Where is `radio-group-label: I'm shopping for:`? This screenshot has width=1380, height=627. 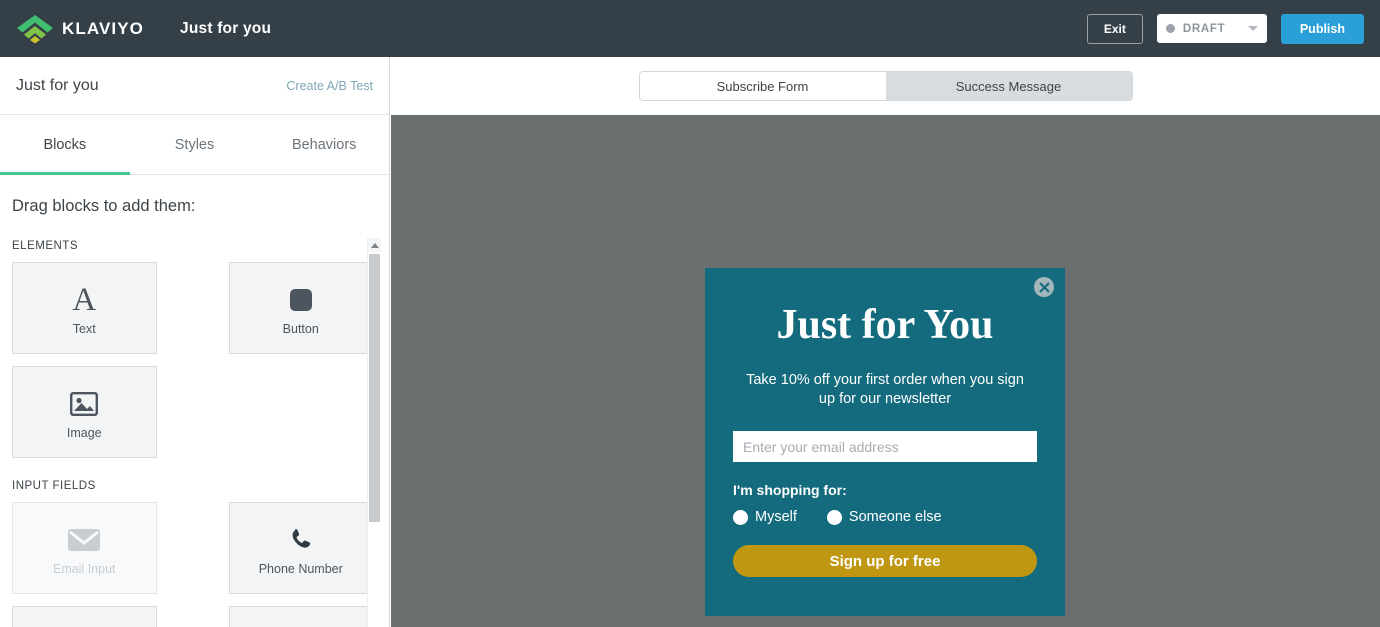
radio-group-label: I'm shopping for: is located at coordinates (790, 490).